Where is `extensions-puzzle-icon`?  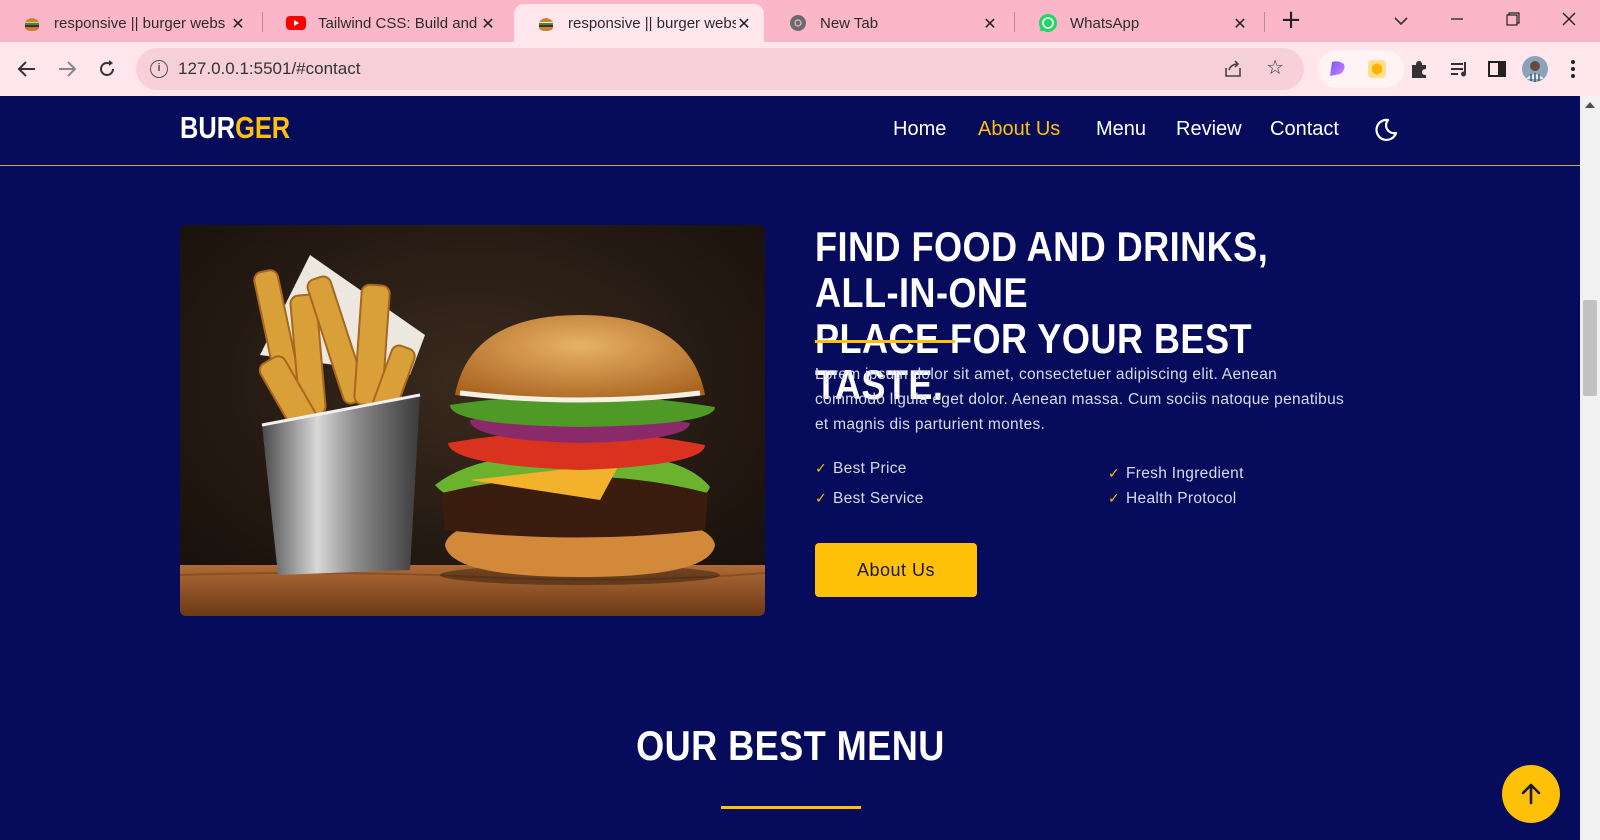 extensions-puzzle-icon is located at coordinates (1419, 69).